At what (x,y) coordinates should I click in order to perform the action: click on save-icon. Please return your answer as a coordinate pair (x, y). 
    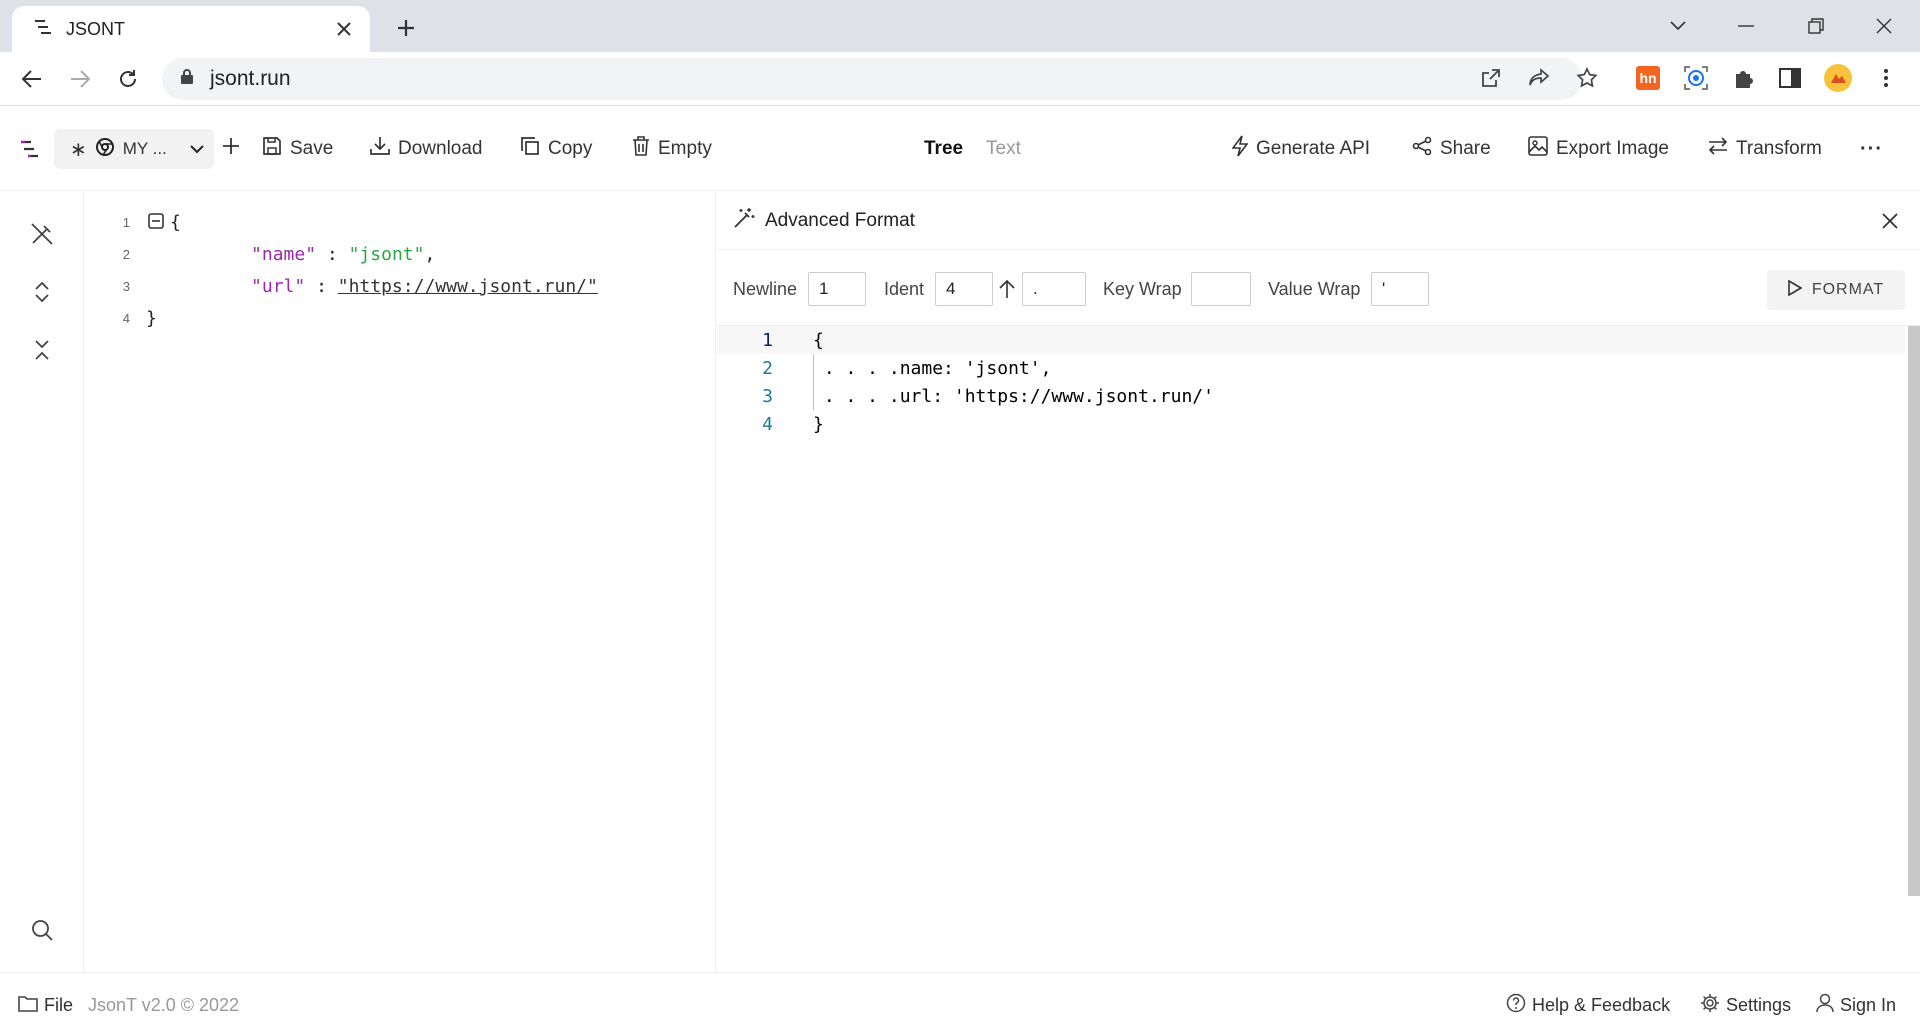
    Looking at the image, I should click on (276, 149).